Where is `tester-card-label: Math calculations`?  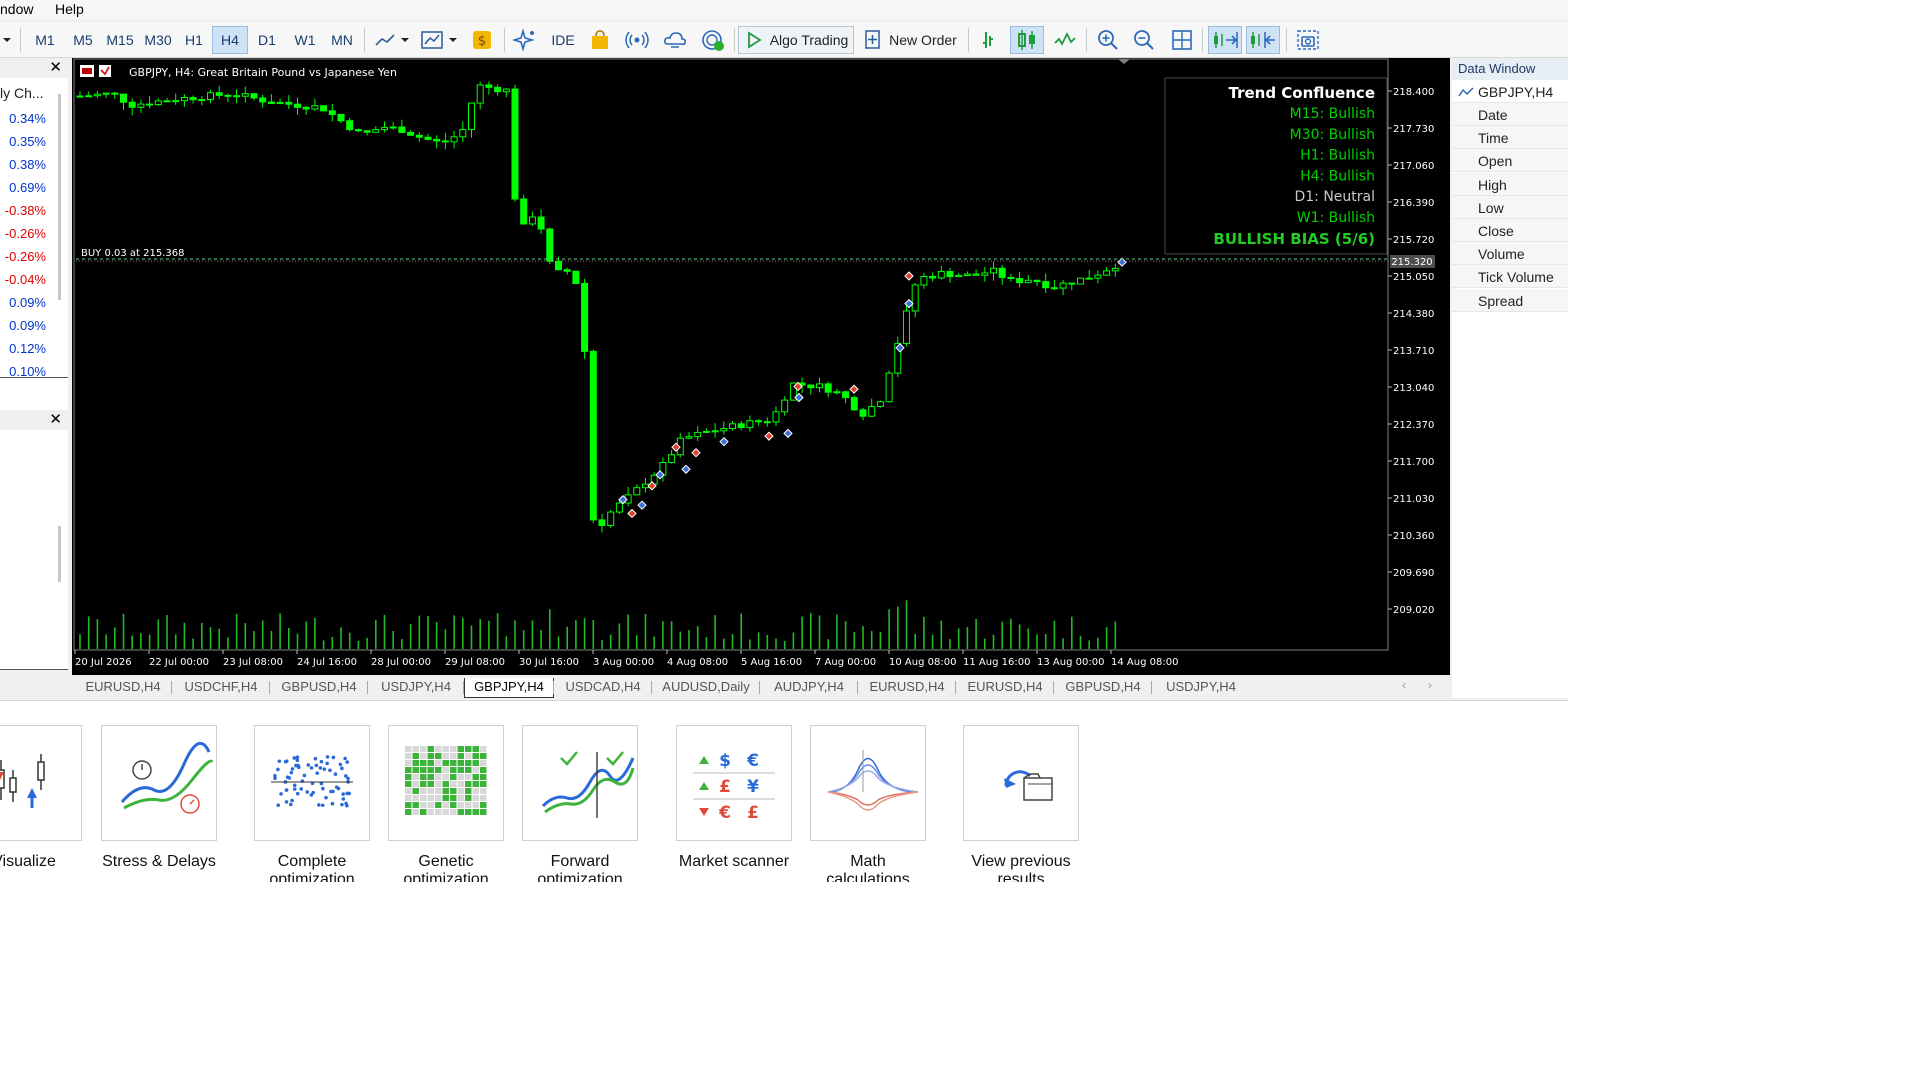 tester-card-label: Math calculations is located at coordinates (868, 867).